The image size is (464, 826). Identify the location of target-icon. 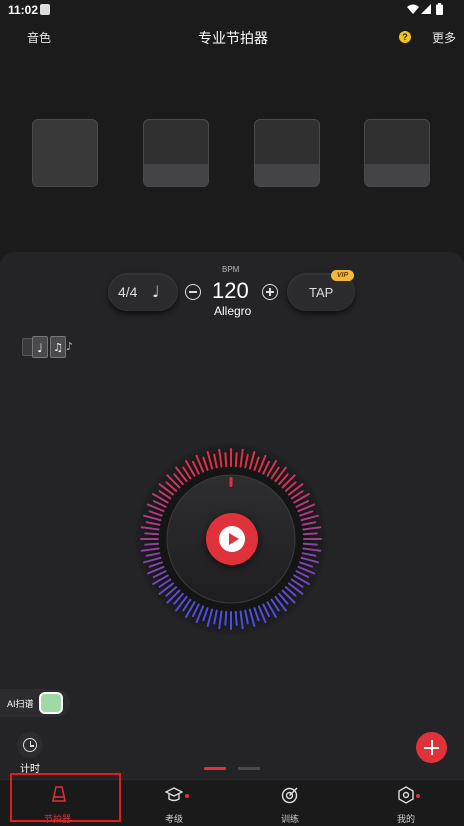
(289, 795).